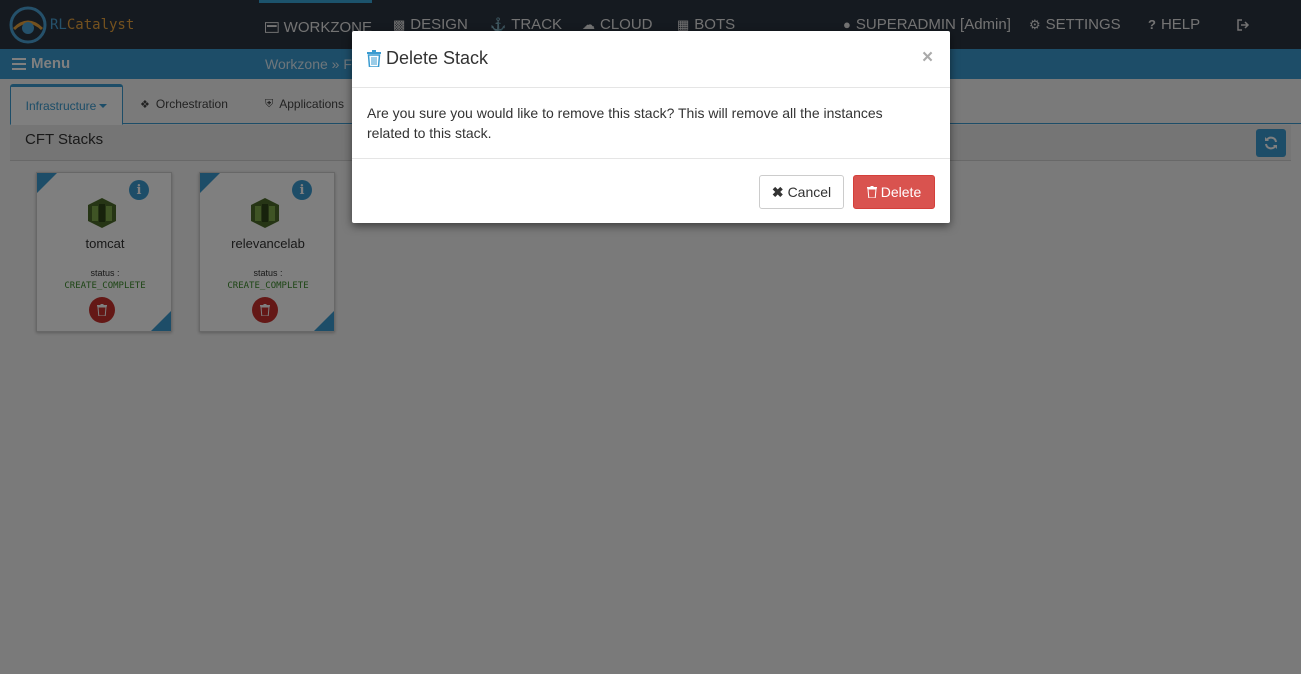 This screenshot has height=674, width=1301. What do you see at coordinates (437, 58) in the screenshot?
I see `dialog-title: Delete Stack` at bounding box center [437, 58].